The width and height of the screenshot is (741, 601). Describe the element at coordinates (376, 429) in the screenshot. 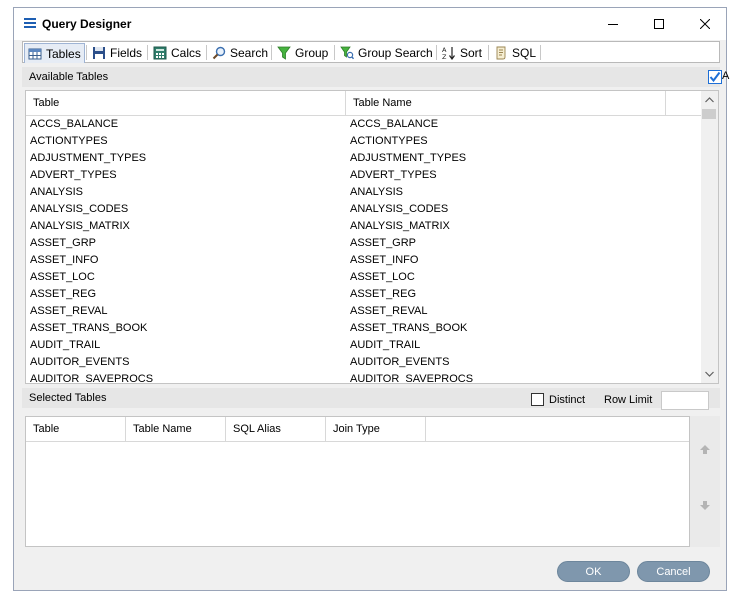

I see `column-header-join-type: Join Type` at that location.